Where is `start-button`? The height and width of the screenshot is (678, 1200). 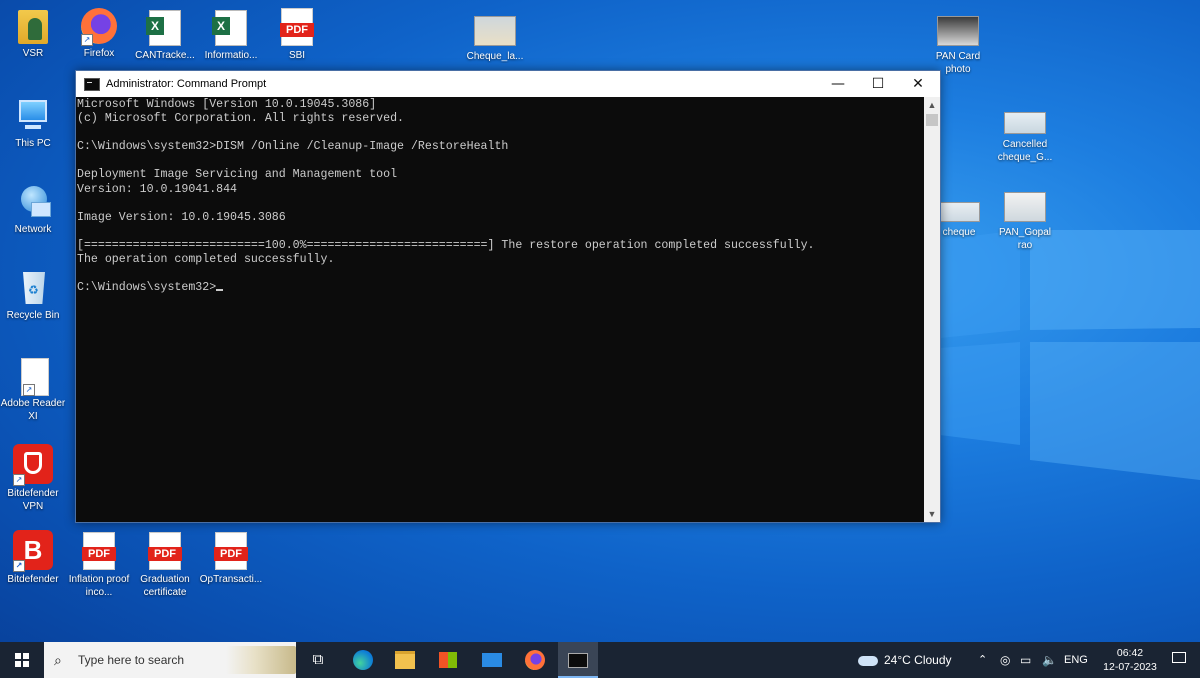 start-button is located at coordinates (22, 660).